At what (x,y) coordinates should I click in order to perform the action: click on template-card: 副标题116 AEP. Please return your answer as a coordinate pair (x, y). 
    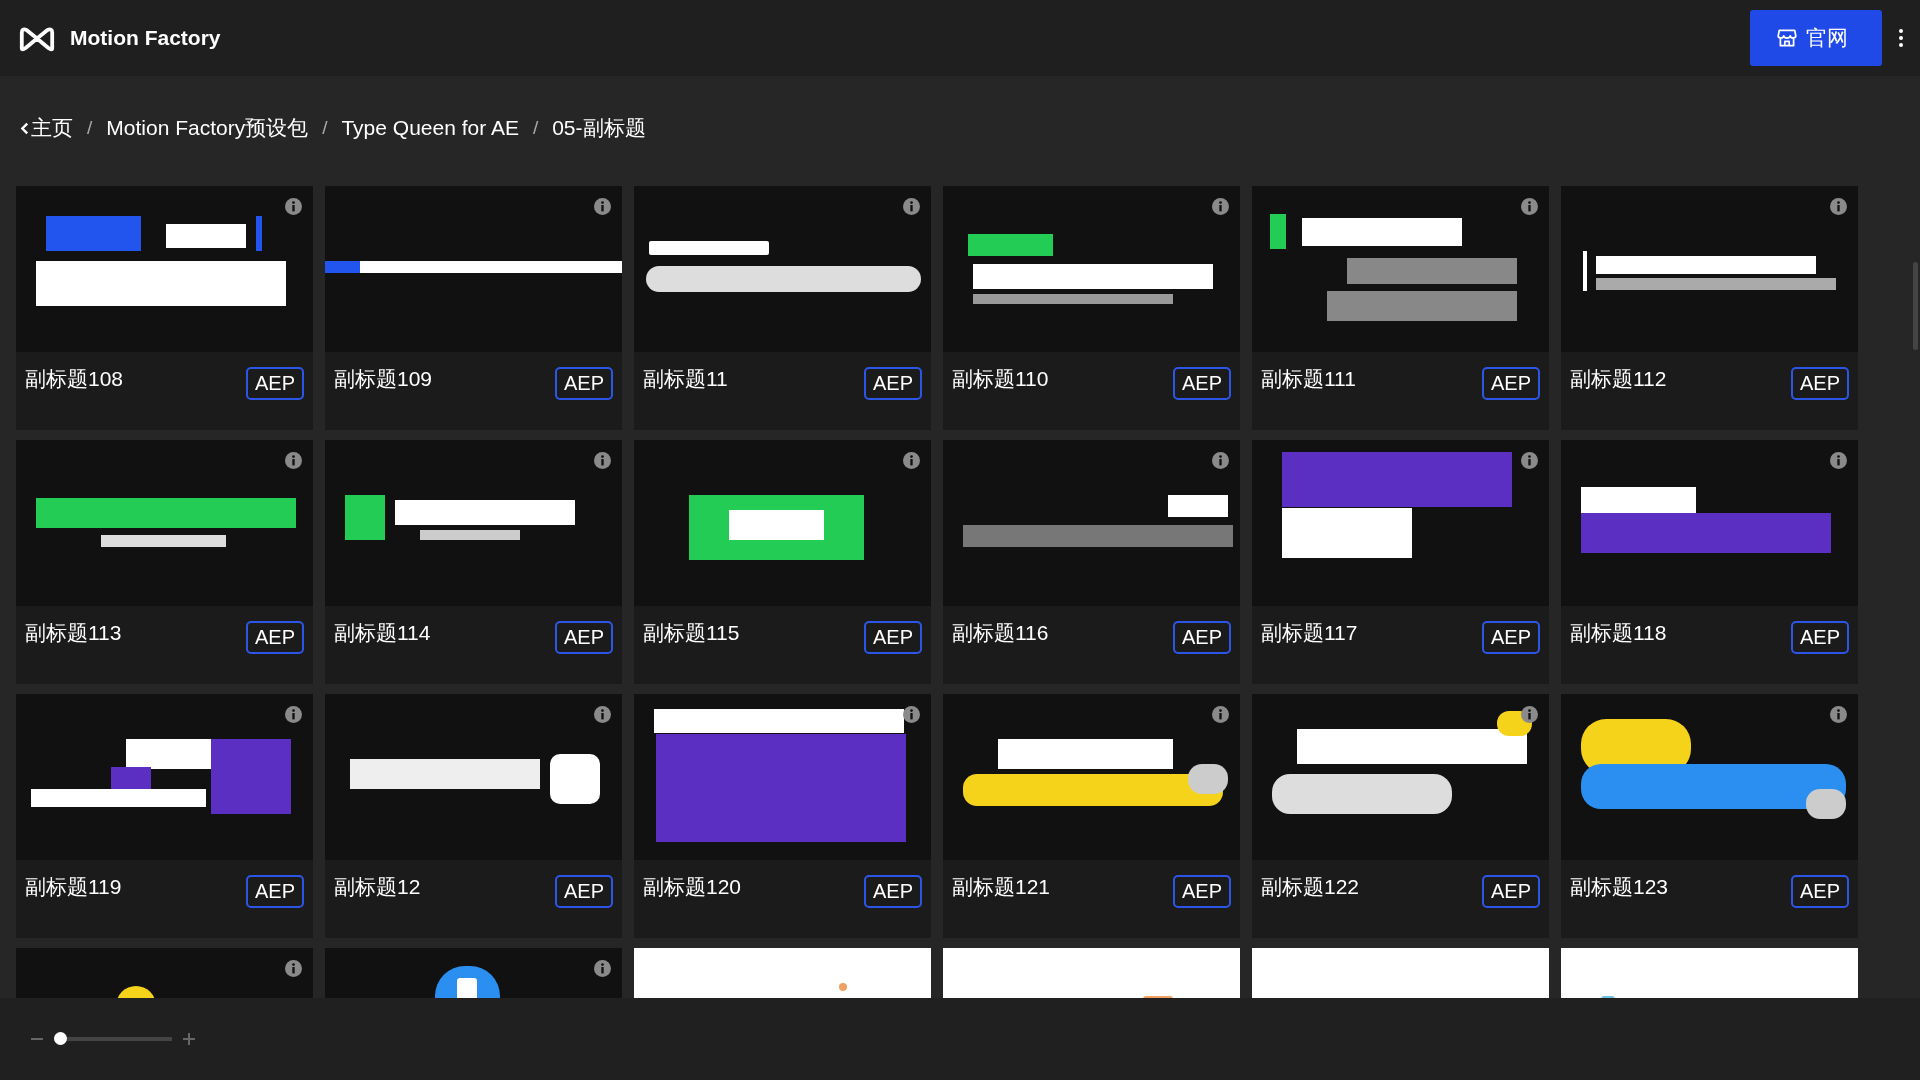
    Looking at the image, I should click on (1091, 562).